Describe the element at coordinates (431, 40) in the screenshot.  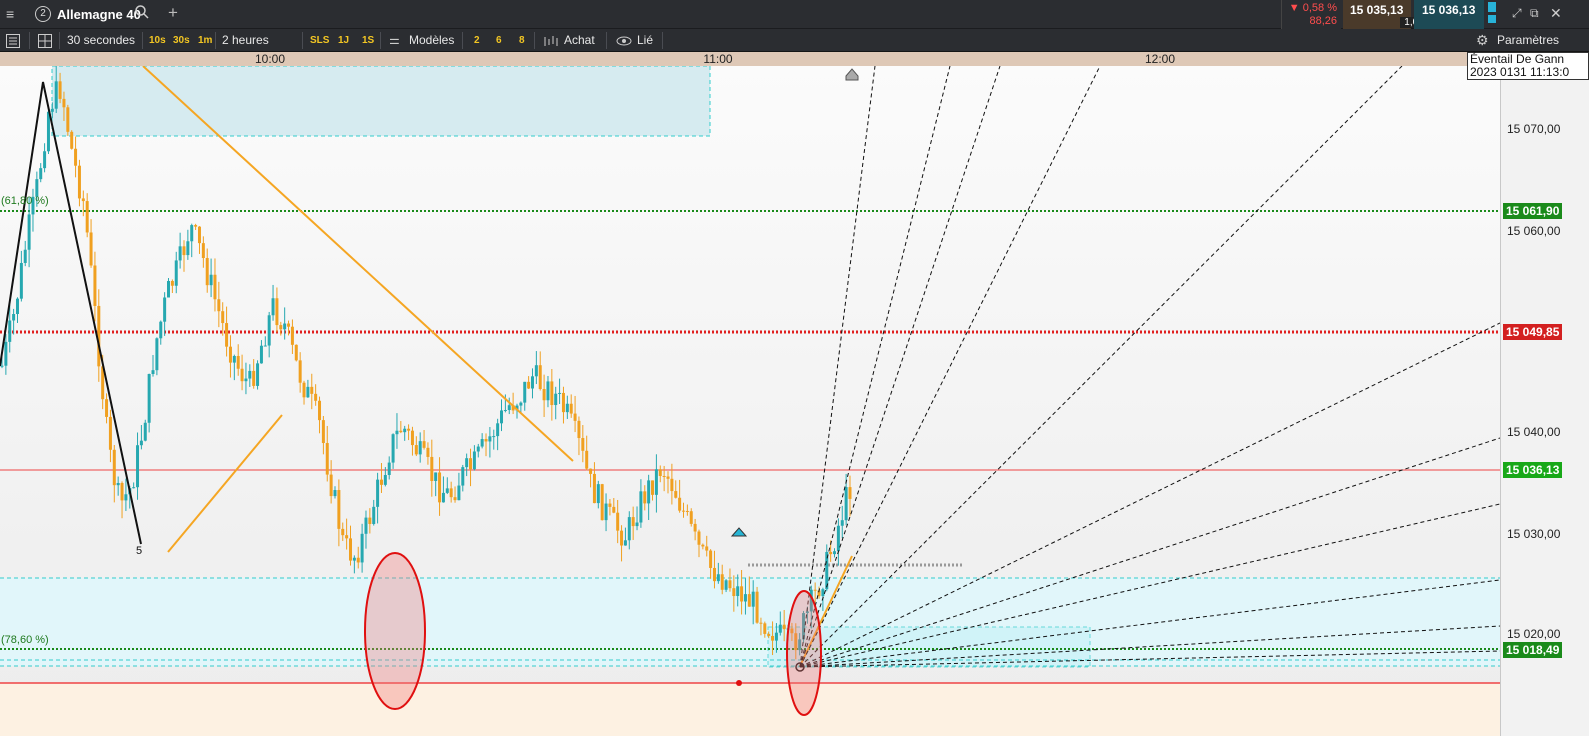
I see `models-button: Modèles` at that location.